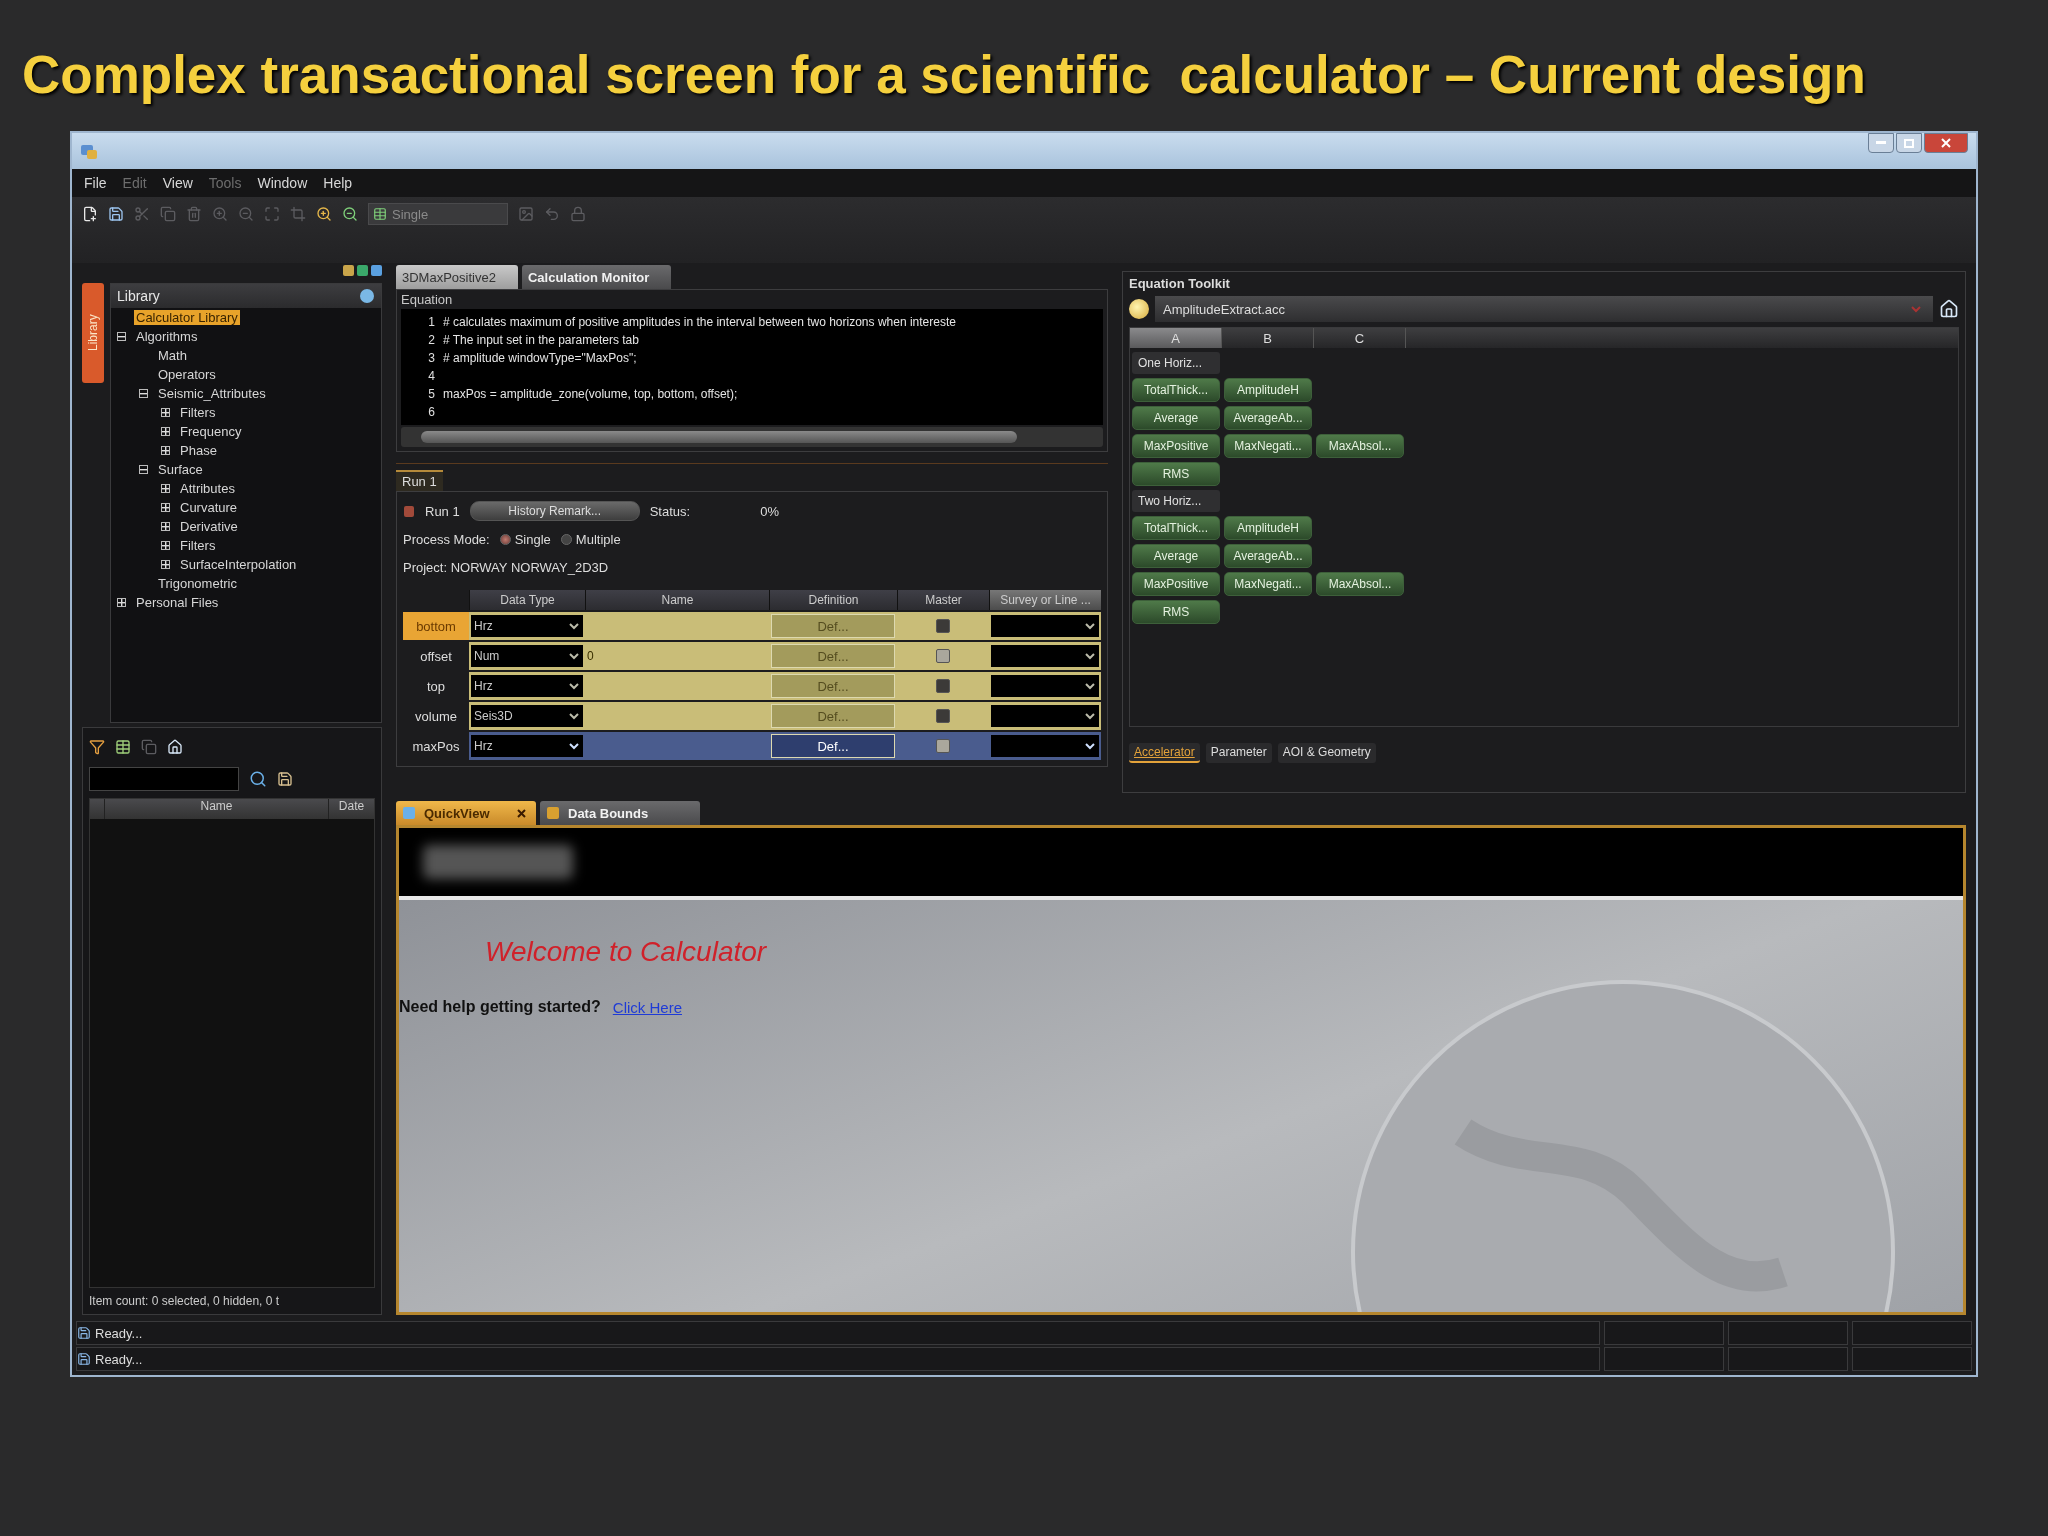 This screenshot has height=1536, width=2048. What do you see at coordinates (1176, 474) in the screenshot?
I see `function-button: RMS` at bounding box center [1176, 474].